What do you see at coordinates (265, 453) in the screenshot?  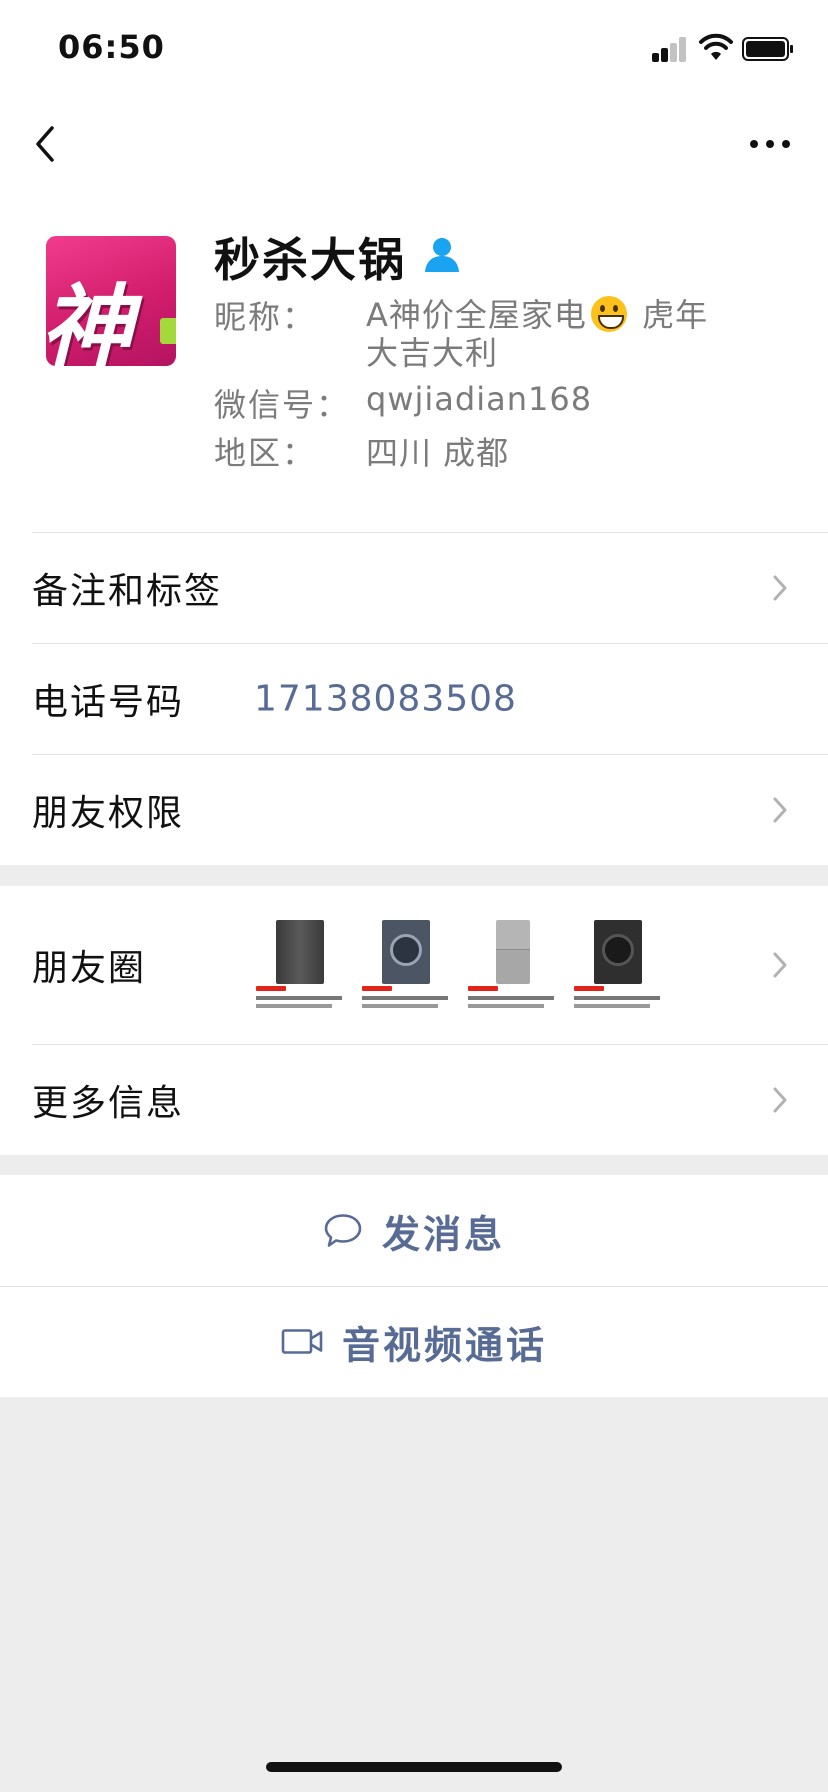 I see `region-label: 地区：` at bounding box center [265, 453].